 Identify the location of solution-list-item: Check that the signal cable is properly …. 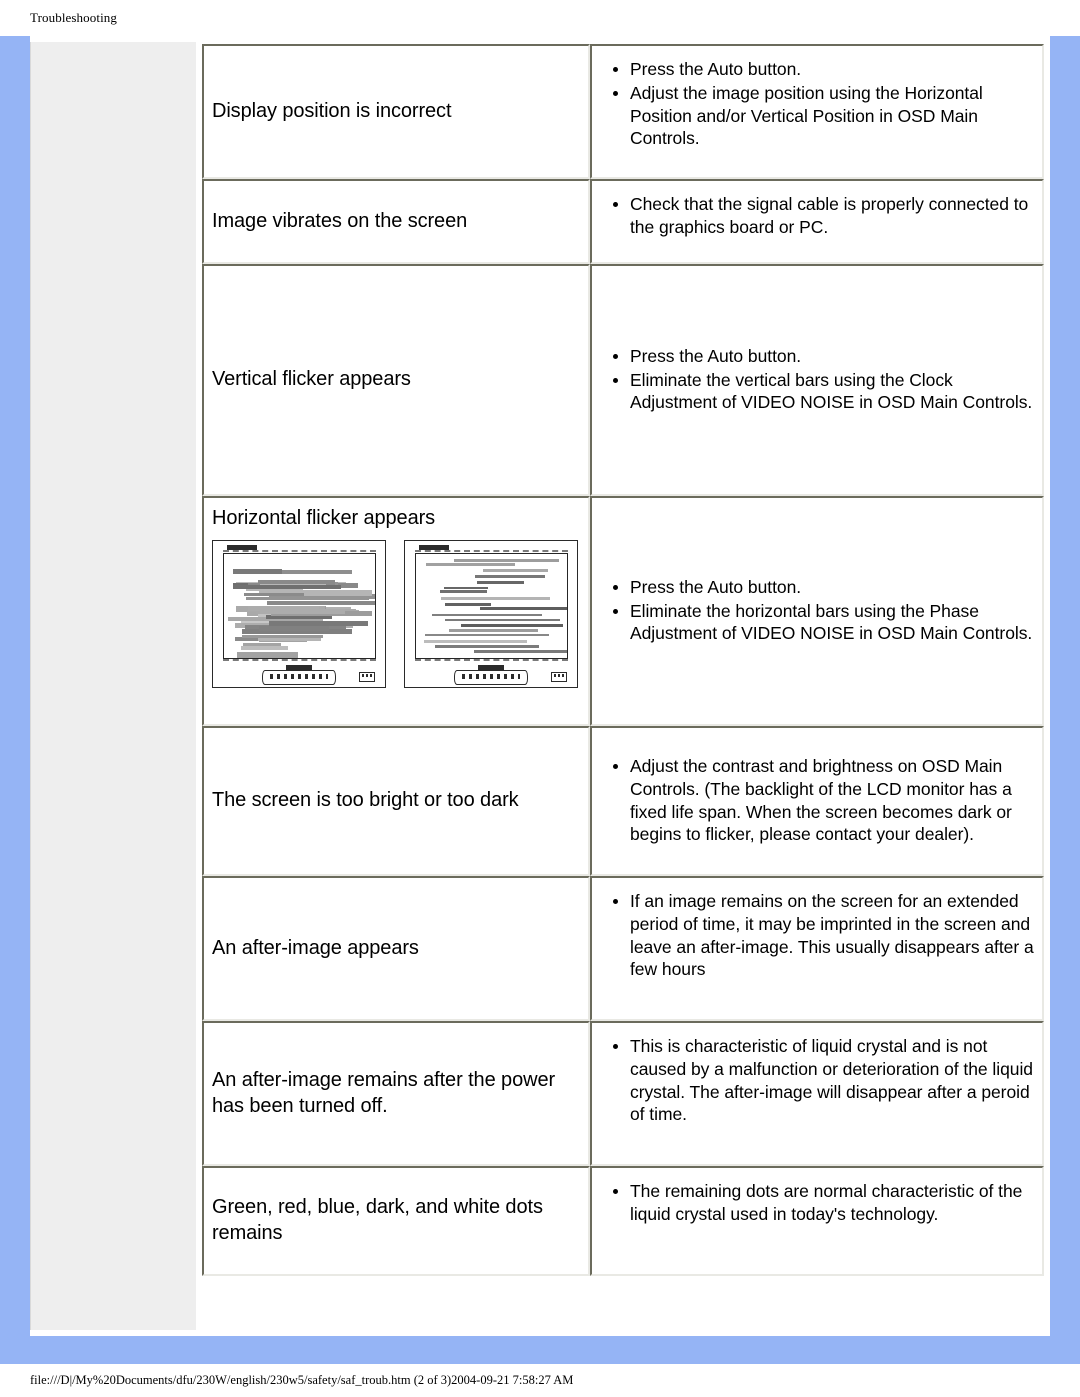
(823, 216).